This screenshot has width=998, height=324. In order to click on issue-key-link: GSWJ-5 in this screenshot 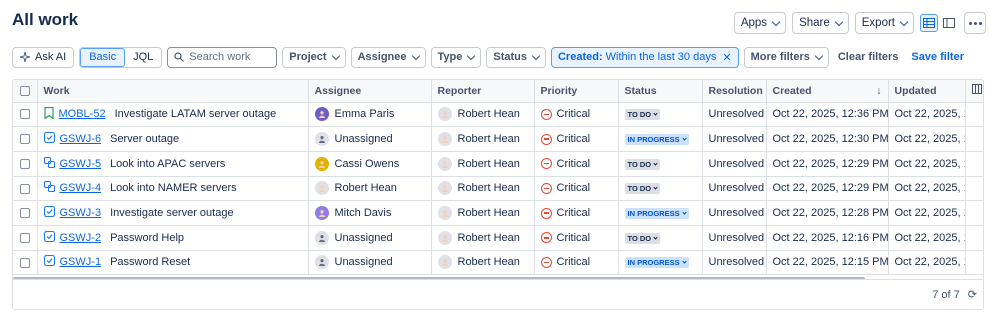, I will do `click(81, 164)`.